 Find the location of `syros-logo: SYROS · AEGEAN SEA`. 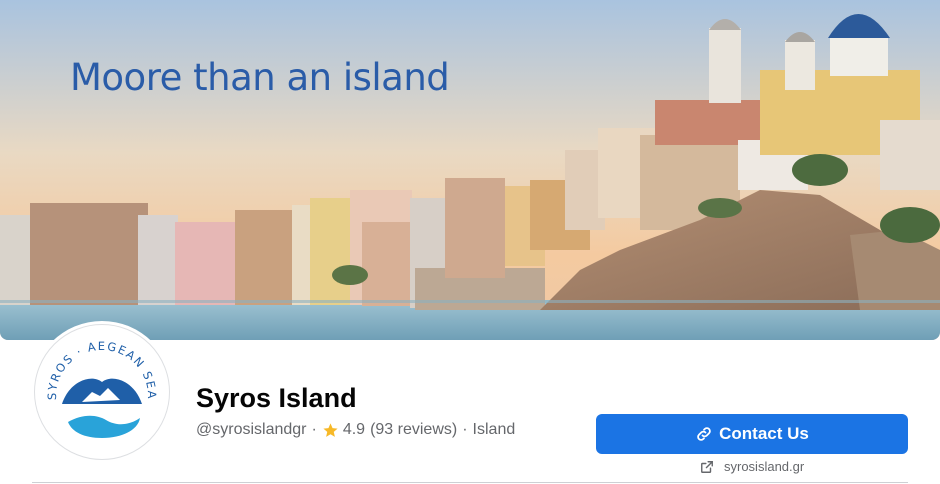

syros-logo: SYROS · AEGEAN SEA is located at coordinates (101, 388).